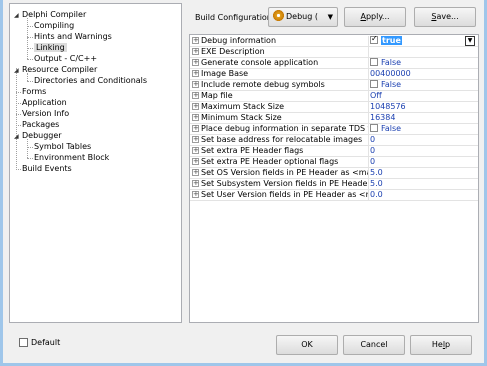  Describe the element at coordinates (470, 41) in the screenshot. I see `value-dropdown-chevron-down-icon: ▼` at that location.